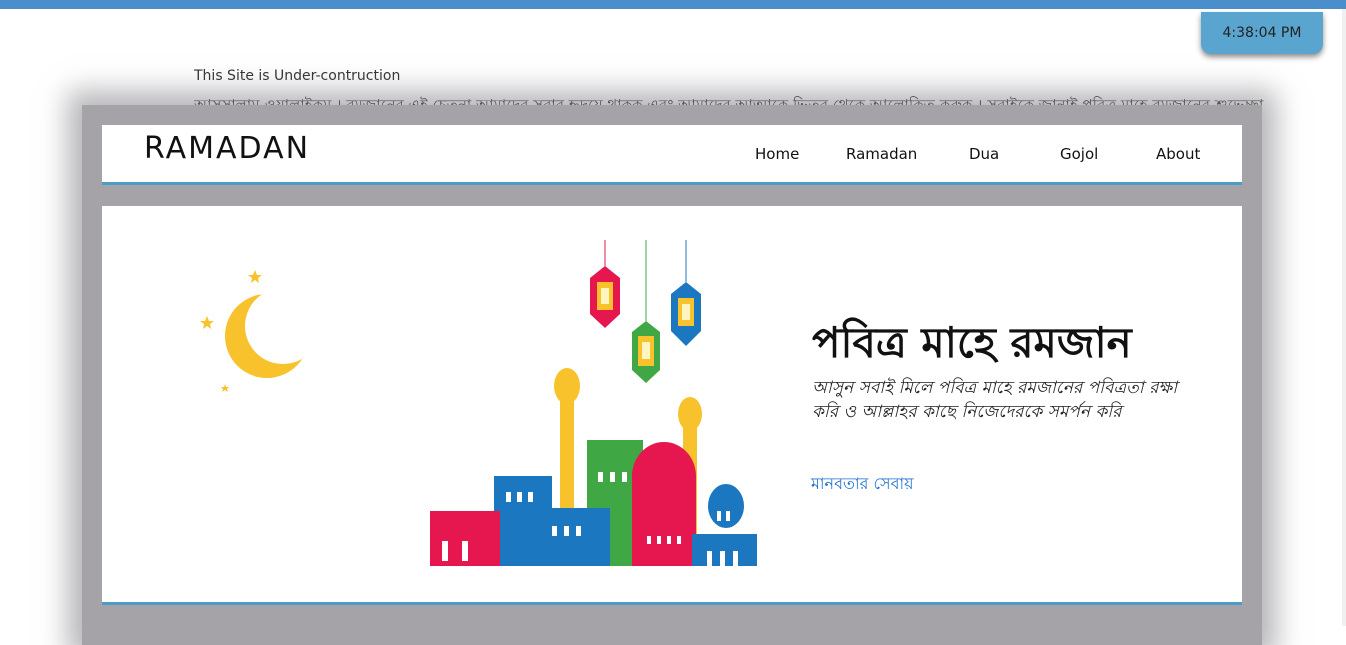  Describe the element at coordinates (260, 331) in the screenshot. I see `crescent-moon-icon` at that location.